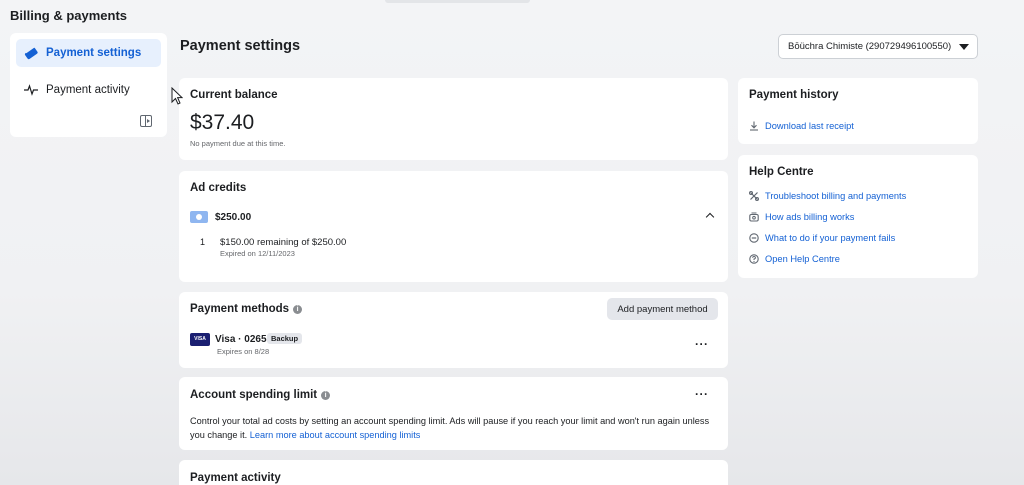 The image size is (1024, 485). I want to click on card-title: Payment history, so click(794, 95).